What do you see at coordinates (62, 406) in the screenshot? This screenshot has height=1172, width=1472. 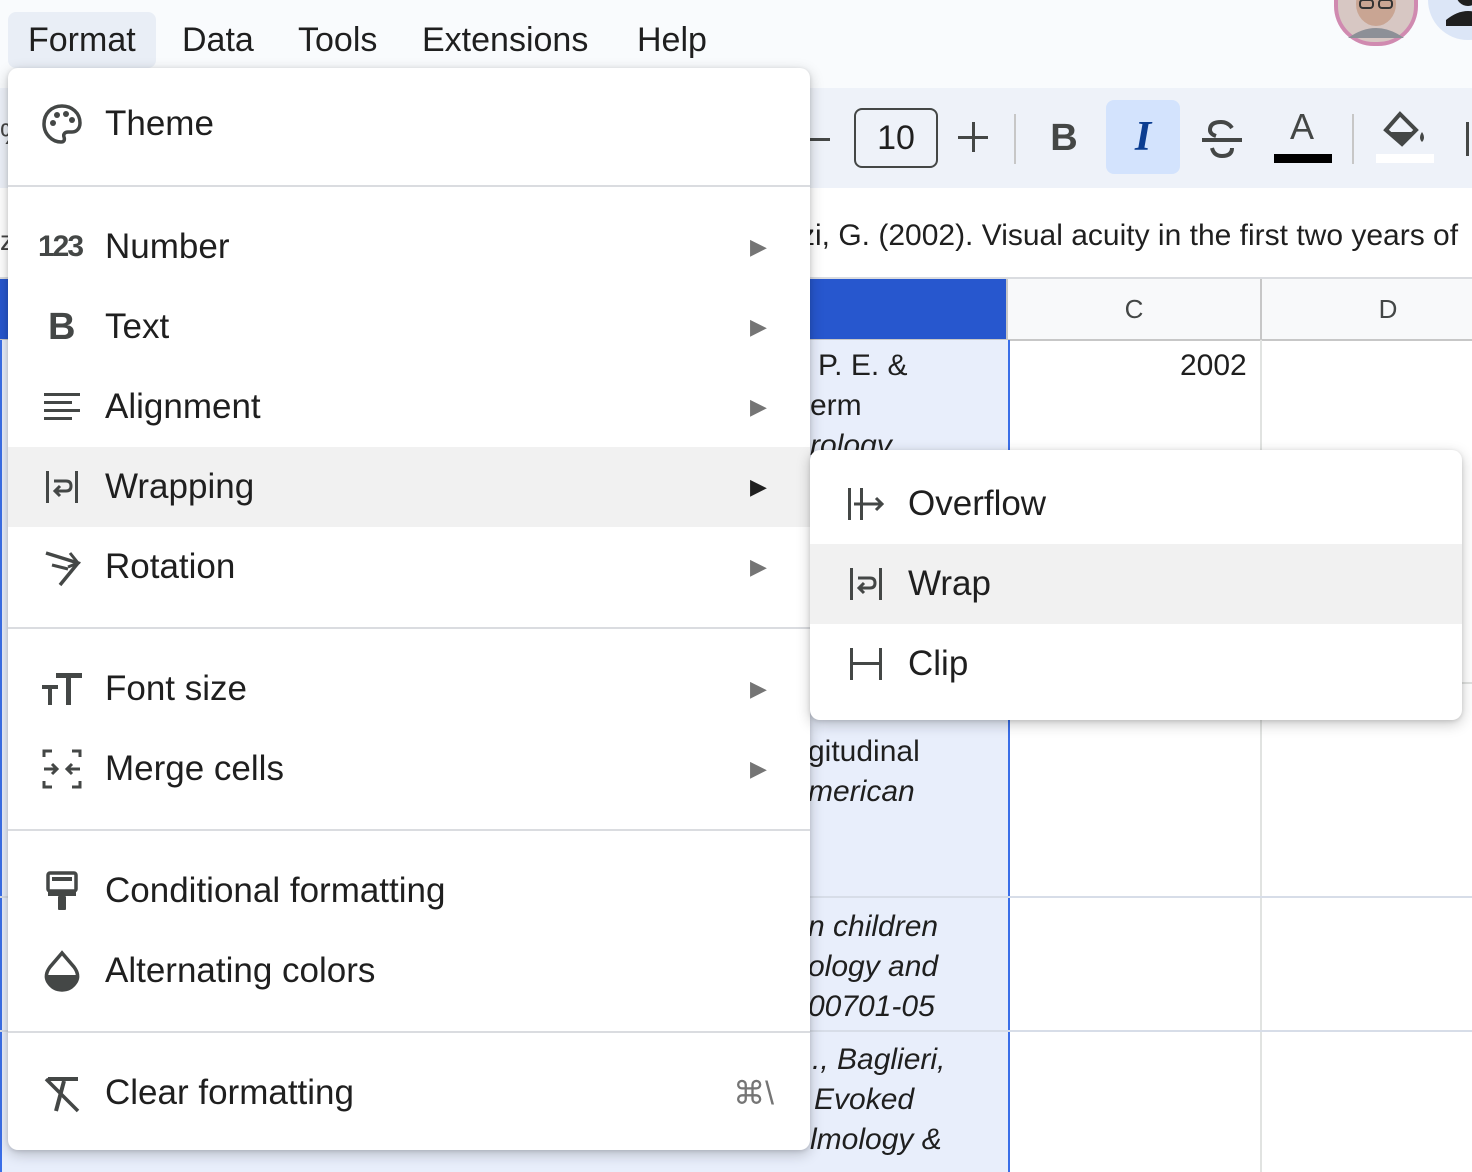 I see `align-left-icon` at bounding box center [62, 406].